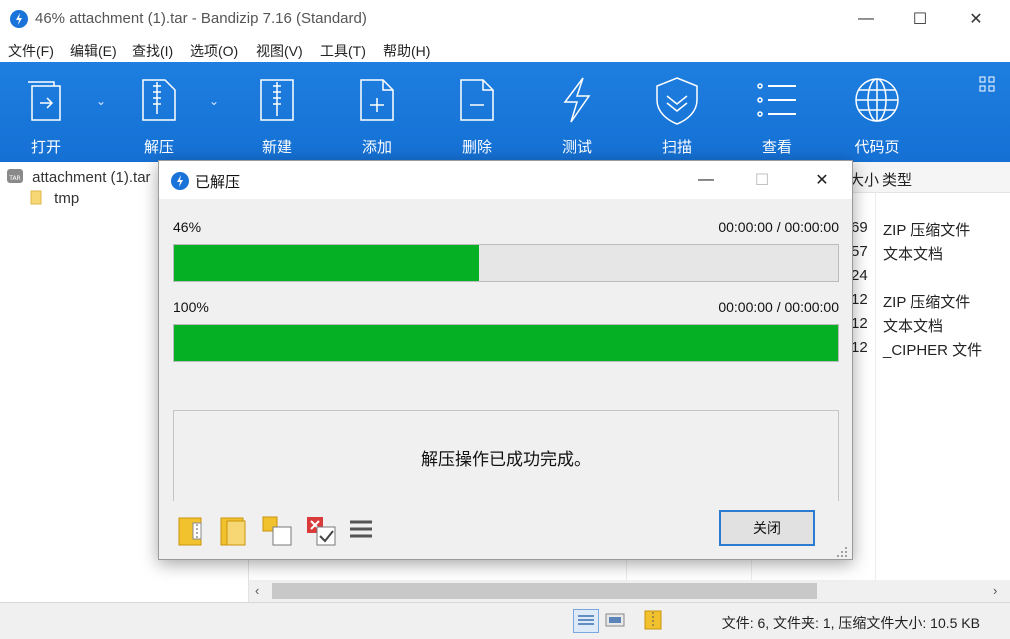 Image resolution: width=1010 pixels, height=639 pixels. What do you see at coordinates (776, 100) in the screenshot?
I see `view-list-icon` at bounding box center [776, 100].